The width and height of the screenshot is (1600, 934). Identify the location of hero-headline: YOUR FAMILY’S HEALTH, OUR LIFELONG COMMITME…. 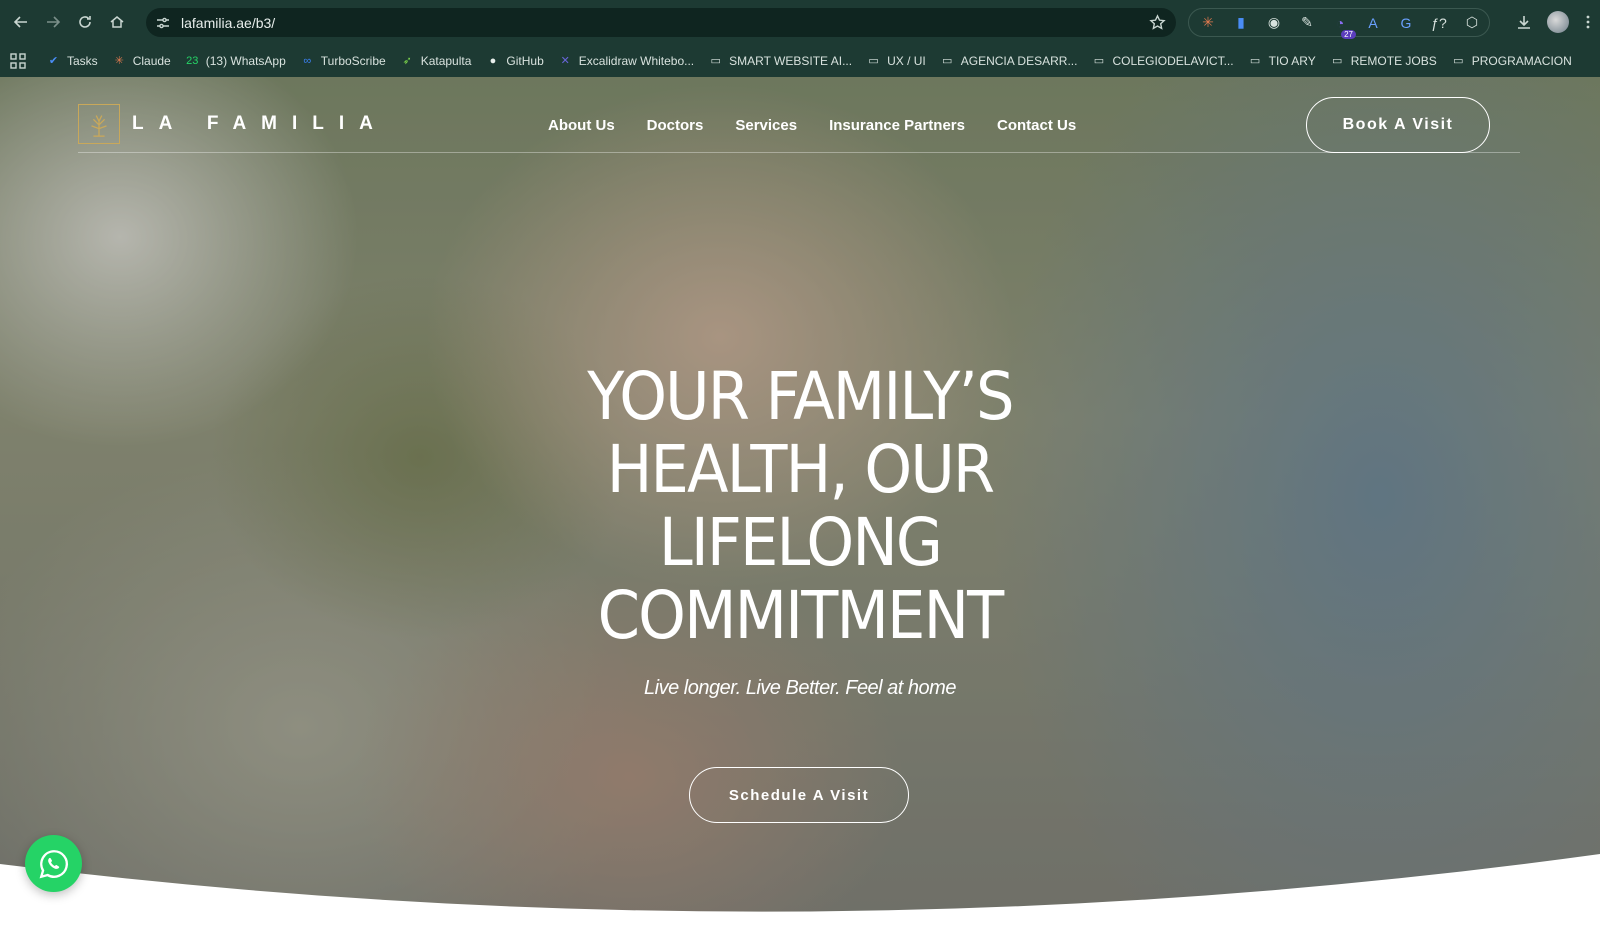
(800, 506).